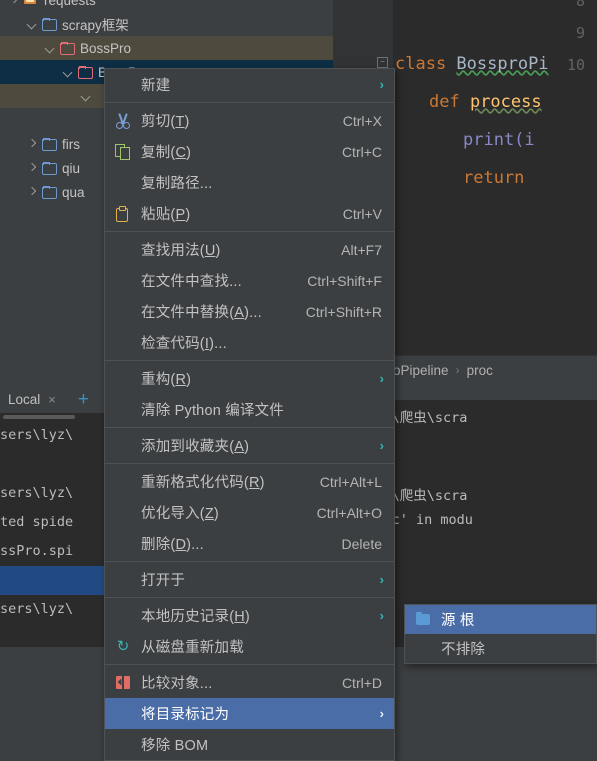  I want to click on code-token: print(i, so click(499, 140).